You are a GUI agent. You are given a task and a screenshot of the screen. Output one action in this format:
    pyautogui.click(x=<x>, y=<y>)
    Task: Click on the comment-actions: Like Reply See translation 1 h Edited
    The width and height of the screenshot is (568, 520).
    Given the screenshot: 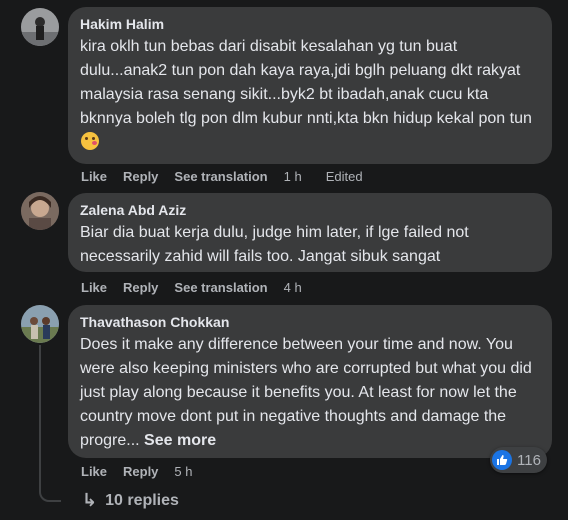 What is the action you would take?
    pyautogui.click(x=230, y=176)
    